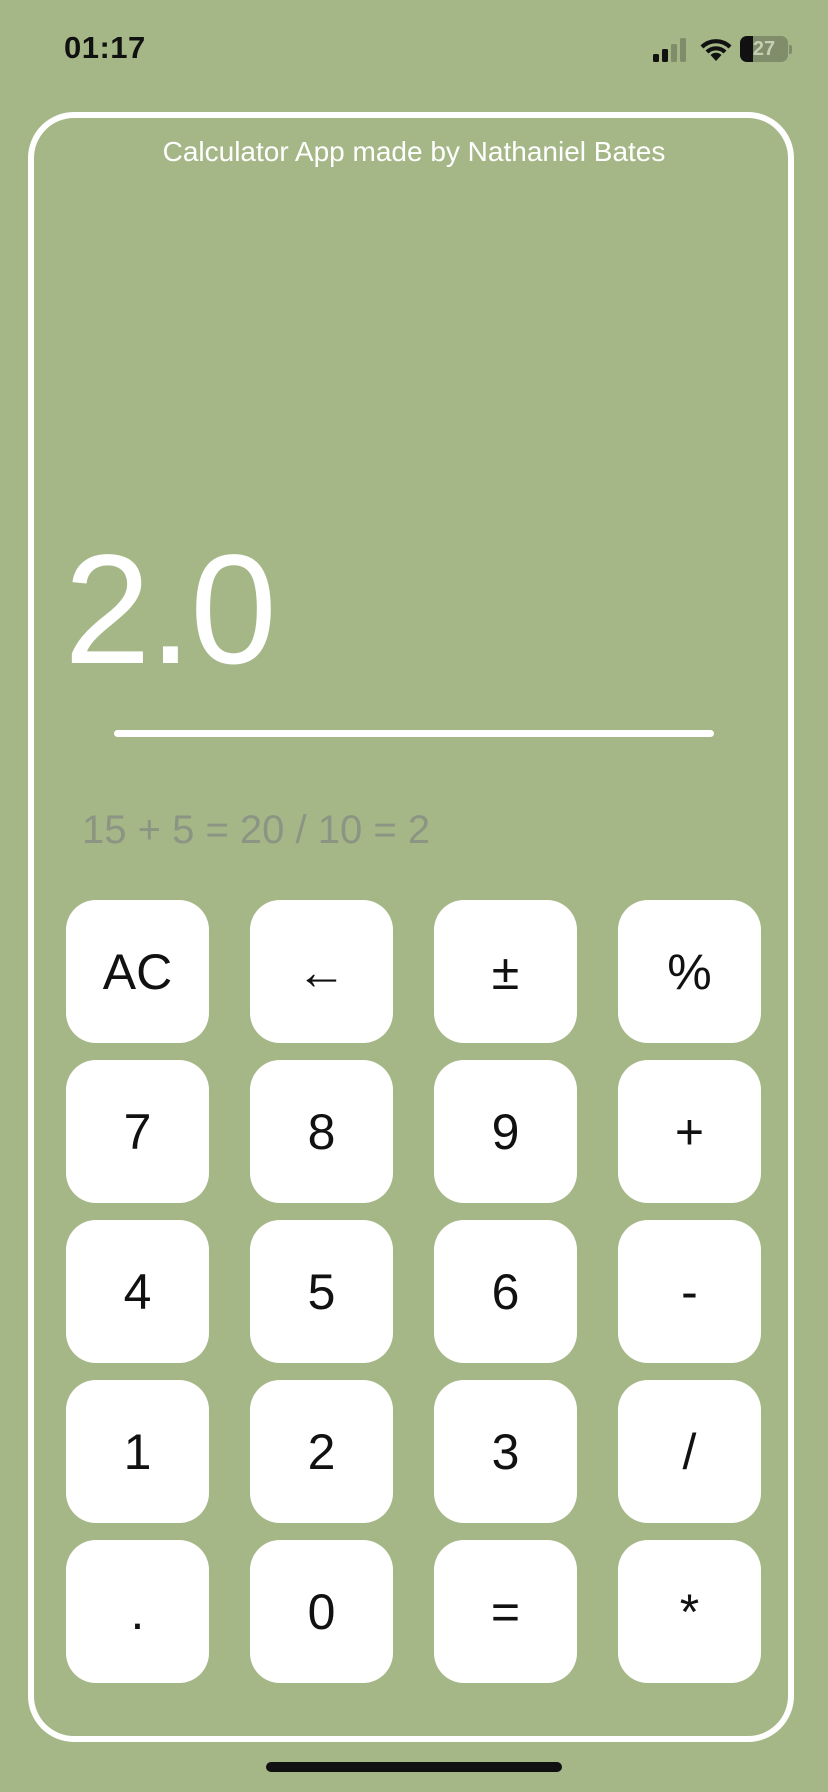 This screenshot has width=828, height=1792. Describe the element at coordinates (505, 1131) in the screenshot. I see `key-9-button: 9` at that location.